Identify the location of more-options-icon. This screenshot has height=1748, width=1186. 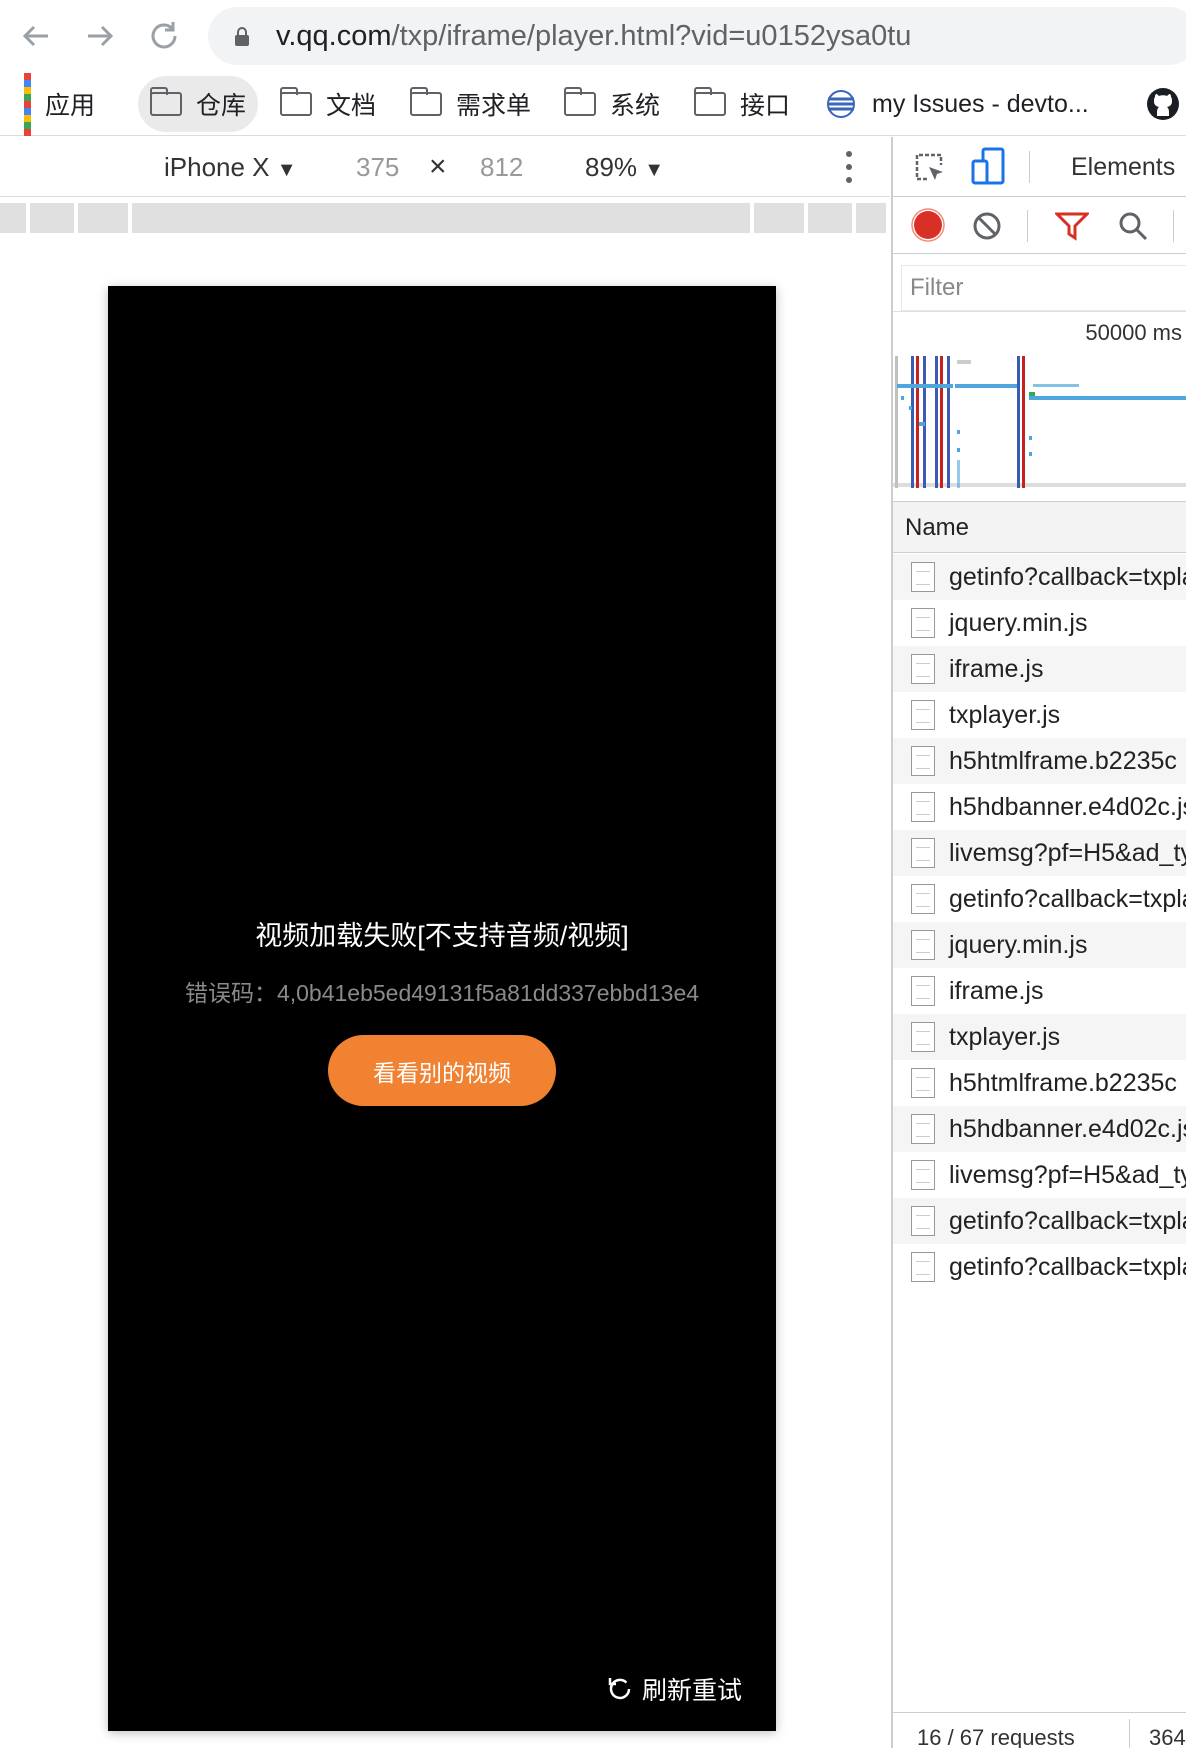
(850, 167).